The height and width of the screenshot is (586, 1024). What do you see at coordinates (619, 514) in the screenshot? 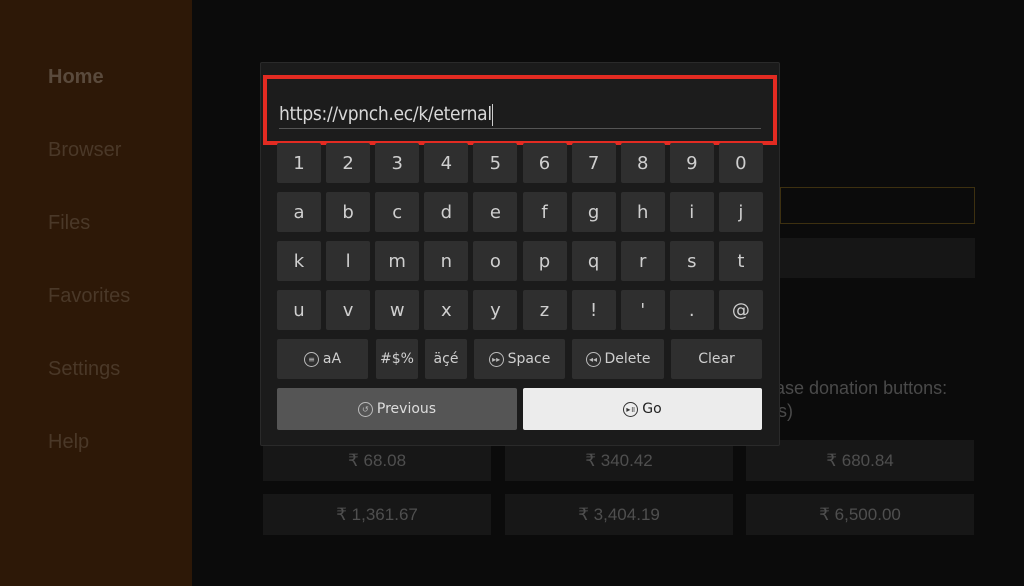
I see `donation-button: ₹ 3,404.19` at bounding box center [619, 514].